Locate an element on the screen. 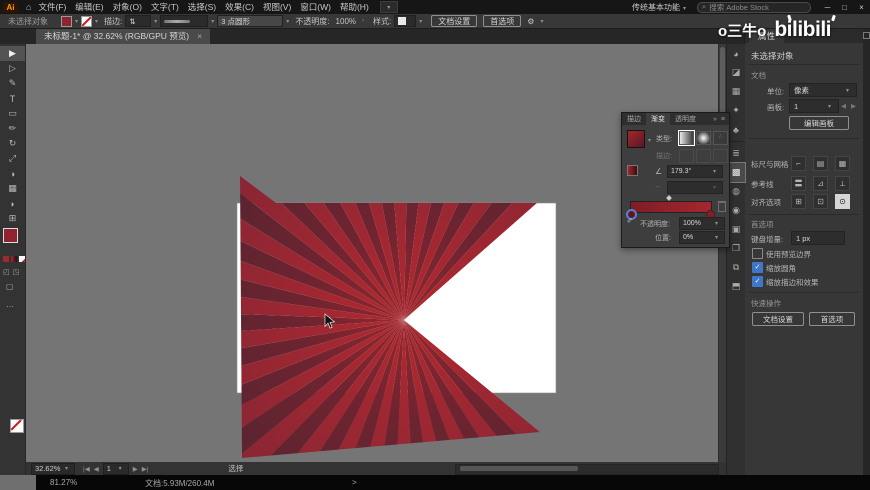  units-select: 像素 ▾ is located at coordinates (823, 90).